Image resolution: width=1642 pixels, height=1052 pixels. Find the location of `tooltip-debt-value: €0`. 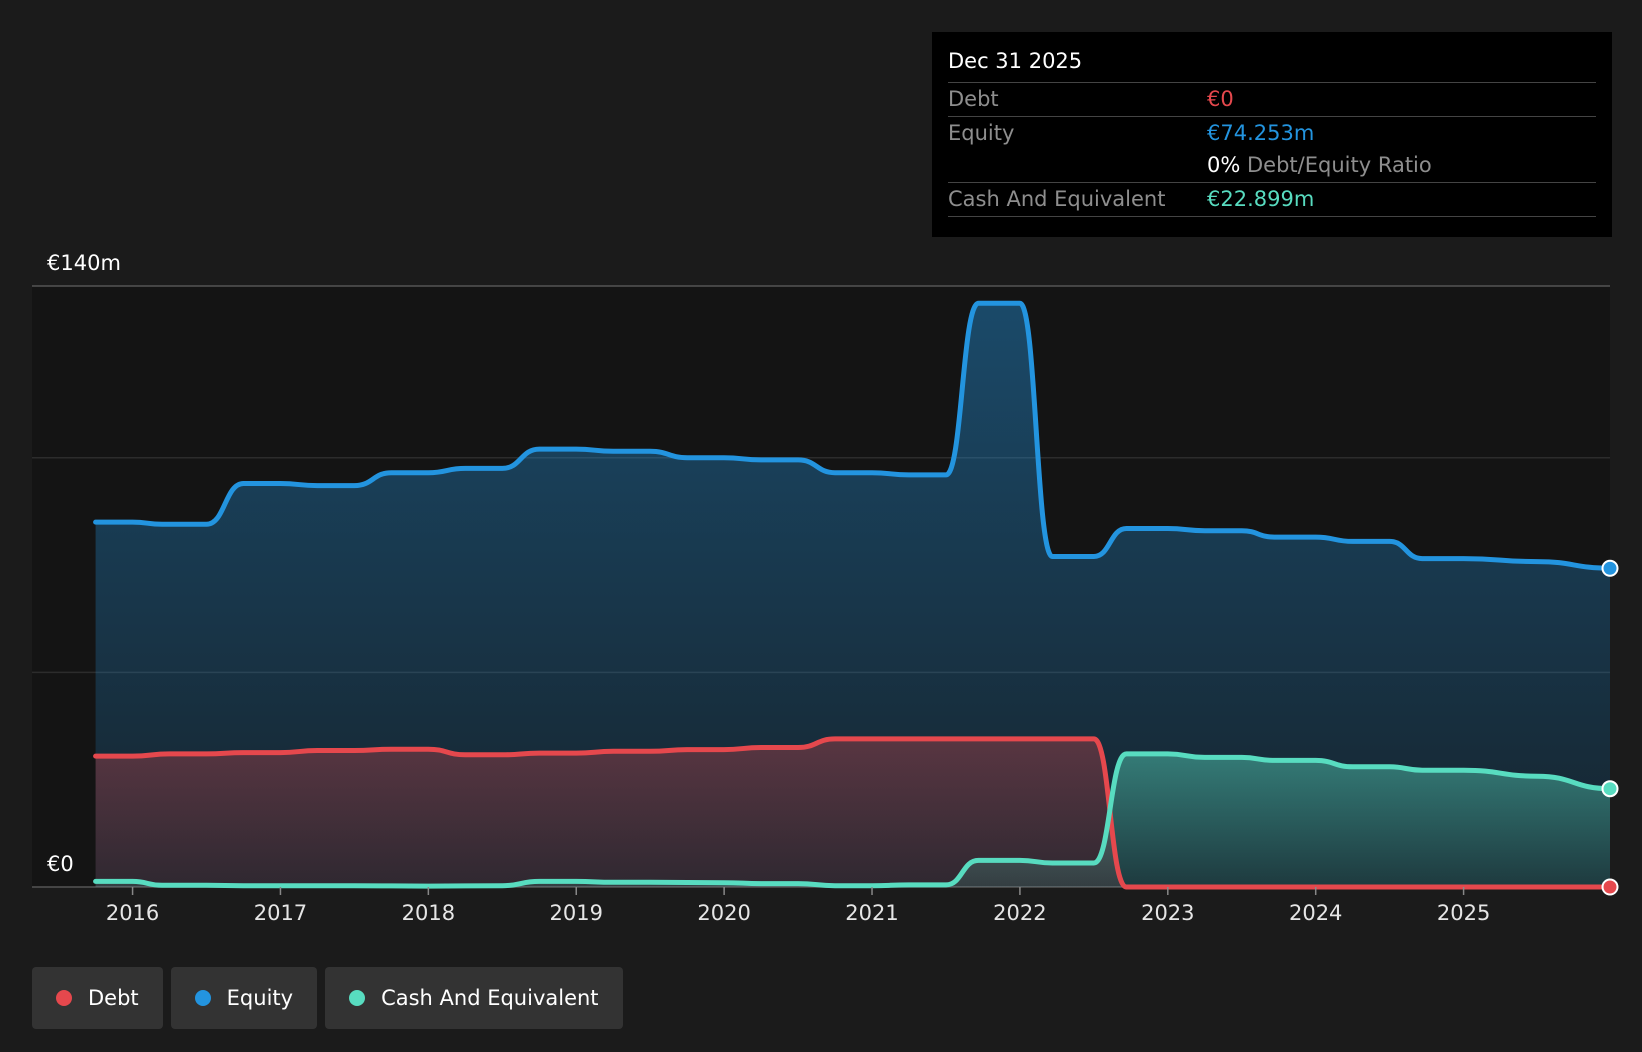

tooltip-debt-value: €0 is located at coordinates (1220, 99).